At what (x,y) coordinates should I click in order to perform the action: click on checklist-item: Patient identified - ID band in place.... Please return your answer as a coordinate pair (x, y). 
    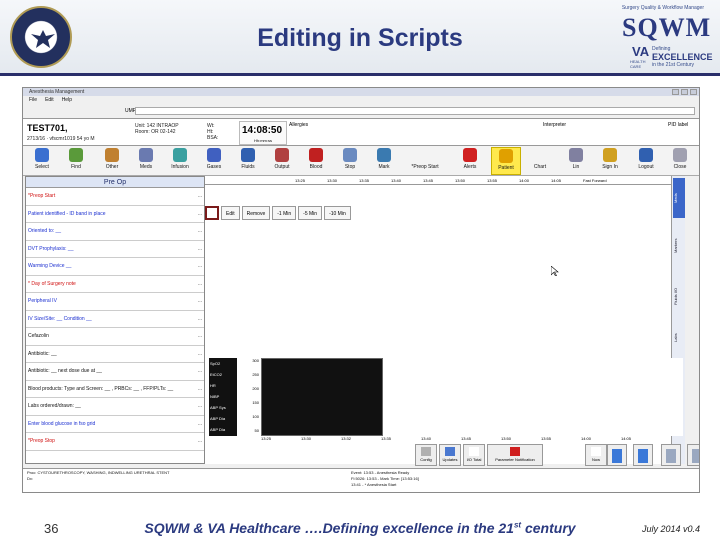
    Looking at the image, I should click on (115, 215).